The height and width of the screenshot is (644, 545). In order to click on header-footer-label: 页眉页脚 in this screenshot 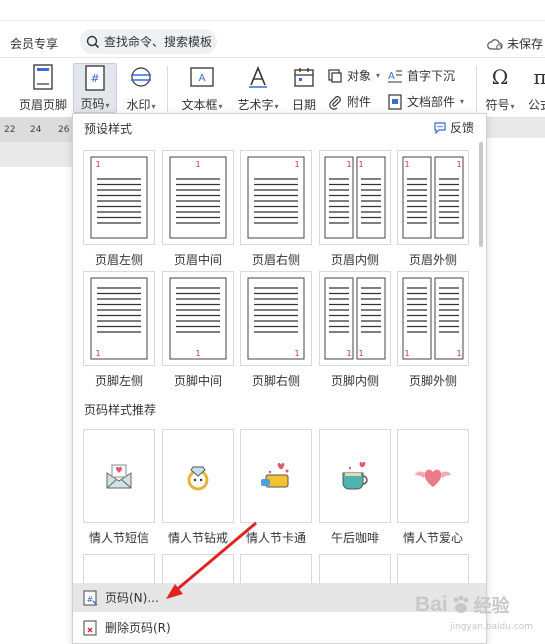, I will do `click(42, 105)`.